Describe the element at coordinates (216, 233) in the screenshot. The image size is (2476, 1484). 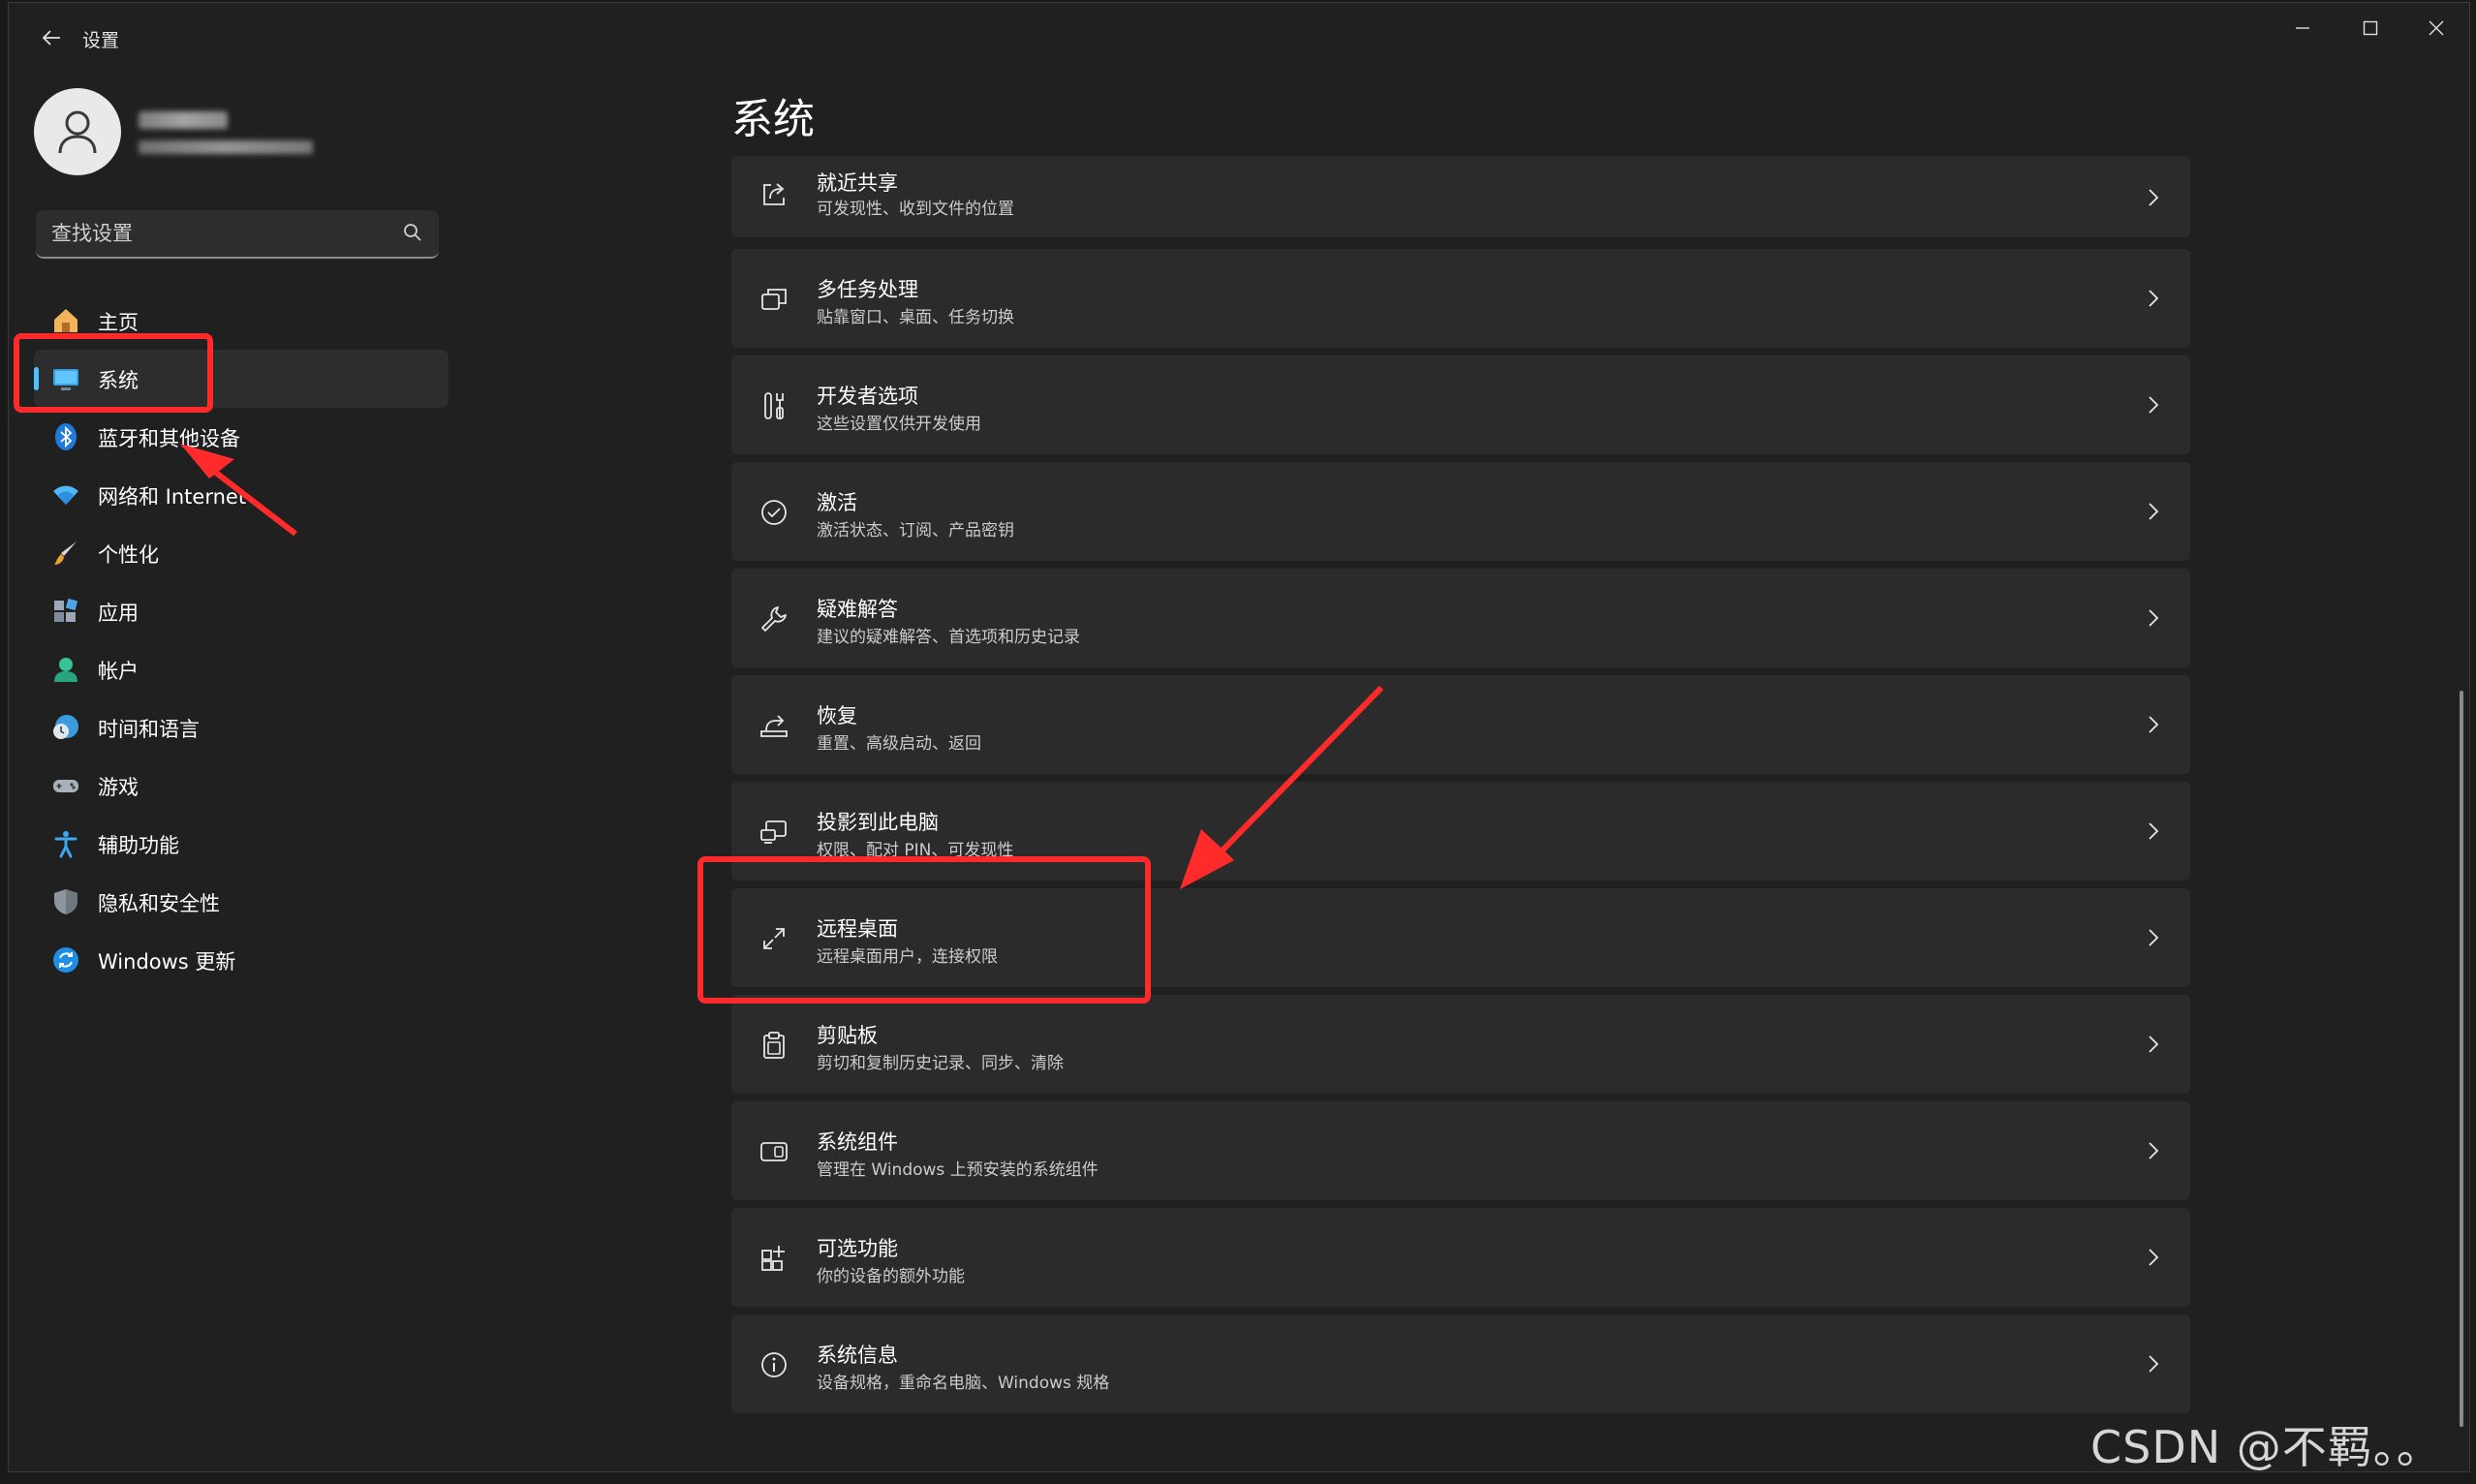
I see `search-input` at that location.